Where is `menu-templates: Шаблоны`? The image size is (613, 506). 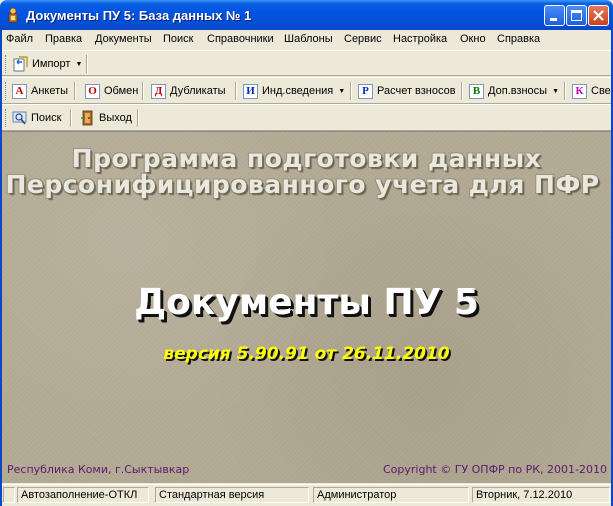 menu-templates: Шаблоны is located at coordinates (308, 39).